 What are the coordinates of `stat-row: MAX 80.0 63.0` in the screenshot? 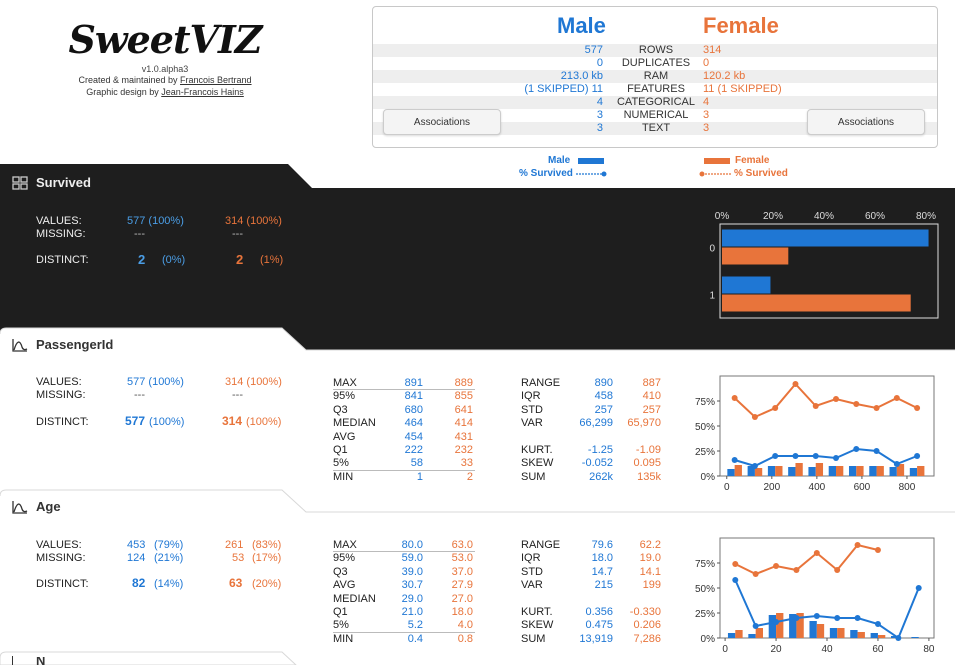 It's located at (404, 546).